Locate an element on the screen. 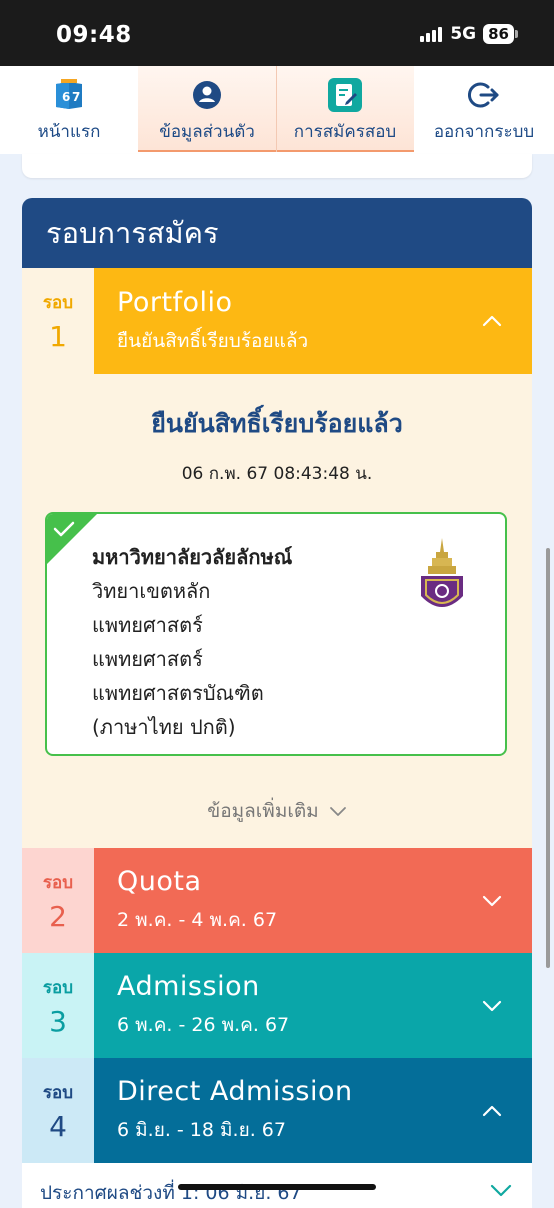 The image size is (554, 1208). result-announcement-label: ประกาศผลช่วงที่ 1: 06 มิ.ย. 67 is located at coordinates (171, 1193).